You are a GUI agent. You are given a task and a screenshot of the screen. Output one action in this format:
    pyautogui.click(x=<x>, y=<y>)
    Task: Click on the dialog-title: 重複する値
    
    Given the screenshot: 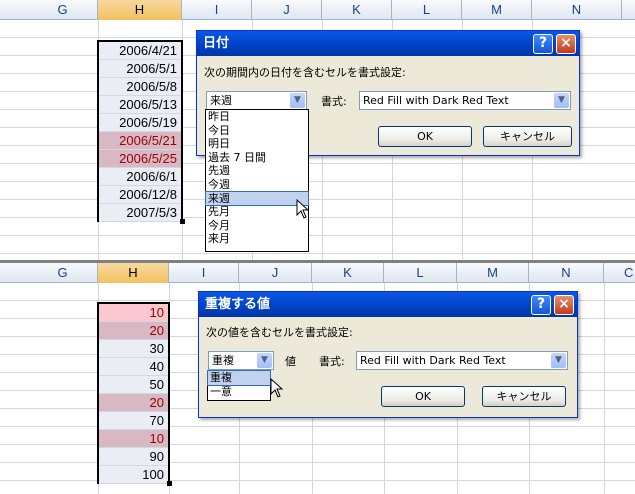 What is the action you would take?
    pyautogui.click(x=238, y=304)
    